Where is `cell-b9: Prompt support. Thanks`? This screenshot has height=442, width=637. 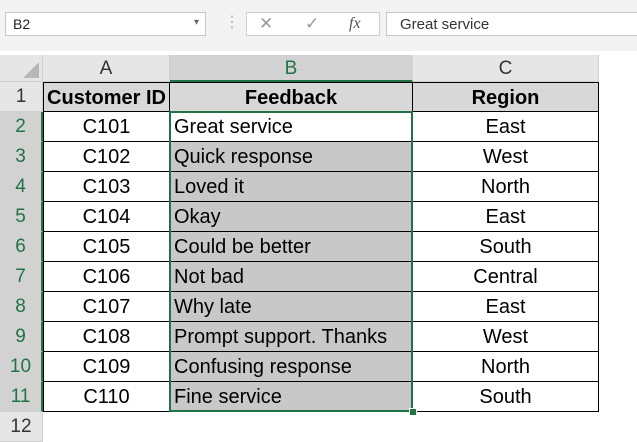 cell-b9: Prompt support. Thanks is located at coordinates (291, 337).